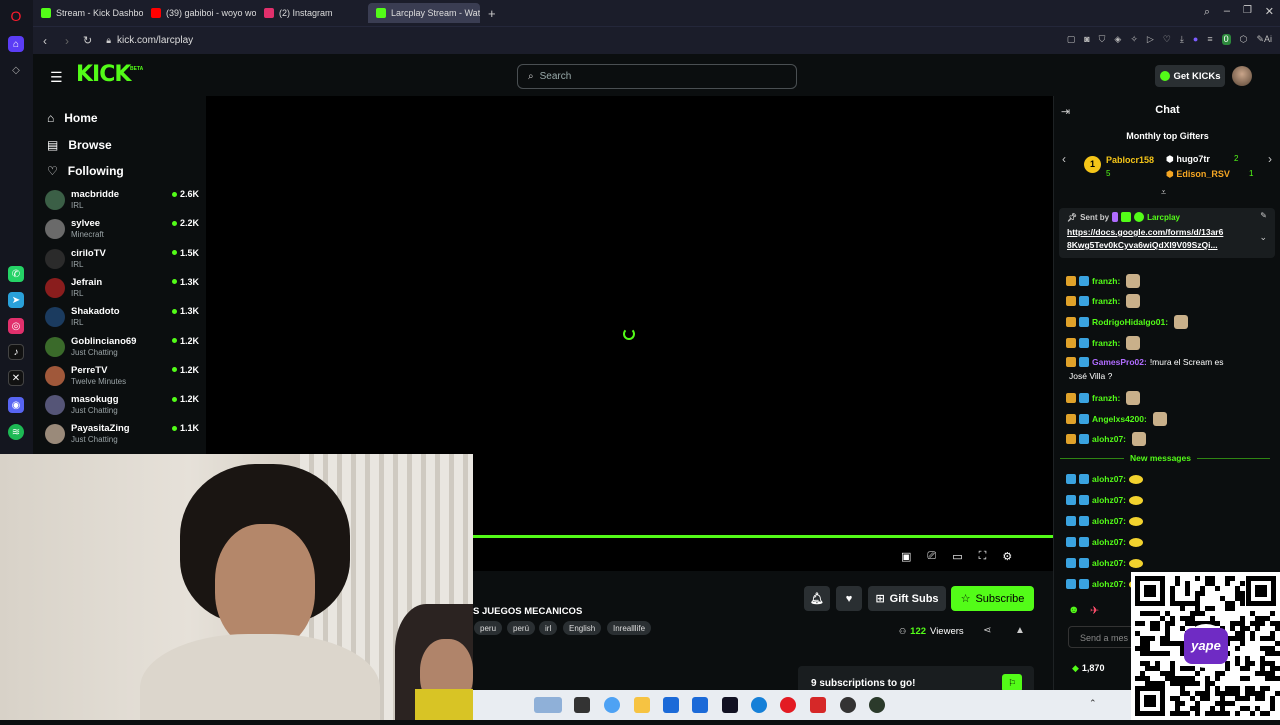 Image resolution: width=1280 pixels, height=725 pixels. What do you see at coordinates (548, 628) in the screenshot?
I see `tag-irl: irl` at bounding box center [548, 628].